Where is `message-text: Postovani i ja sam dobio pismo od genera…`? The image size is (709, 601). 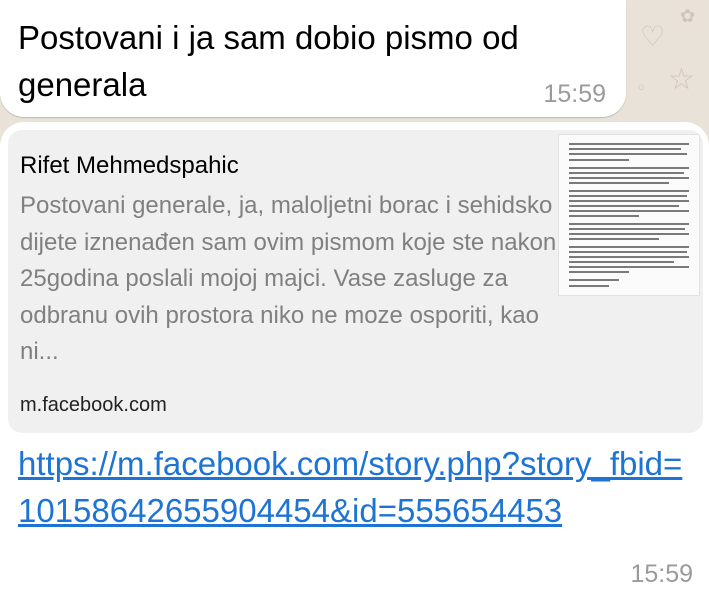 message-text: Postovani i ja sam dobio pismo od genera… is located at coordinates (268, 61).